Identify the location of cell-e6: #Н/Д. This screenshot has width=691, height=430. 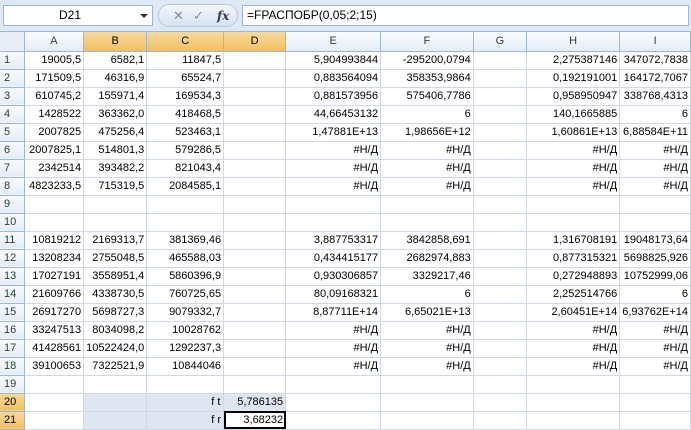
(333, 150).